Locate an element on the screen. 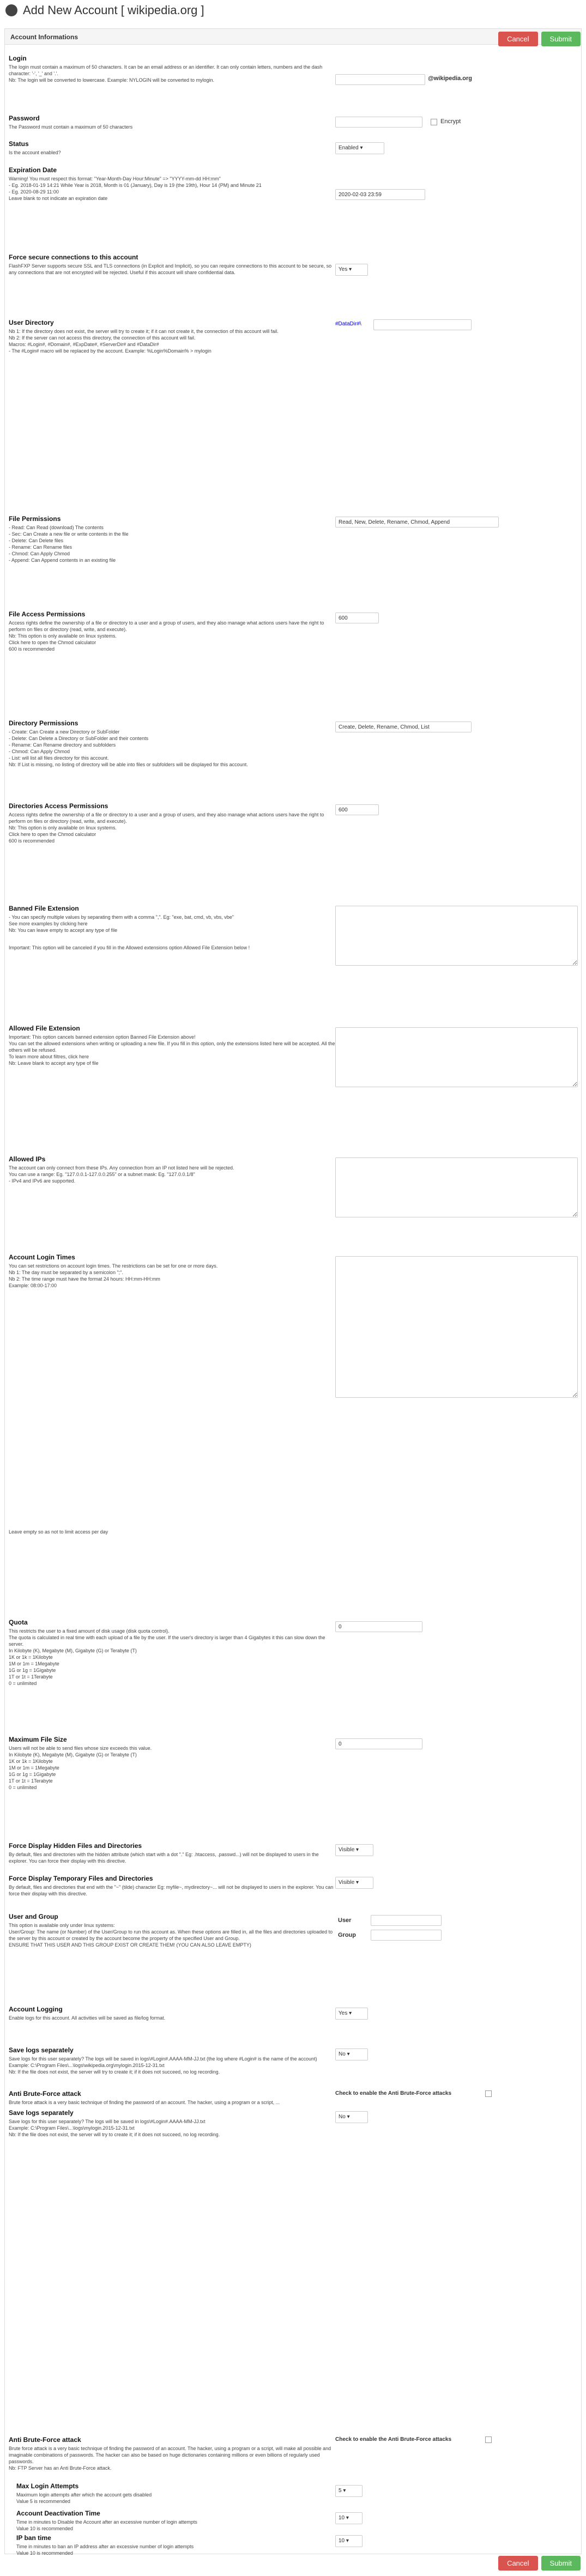 The width and height of the screenshot is (586, 2576). expiration-input is located at coordinates (380, 195).